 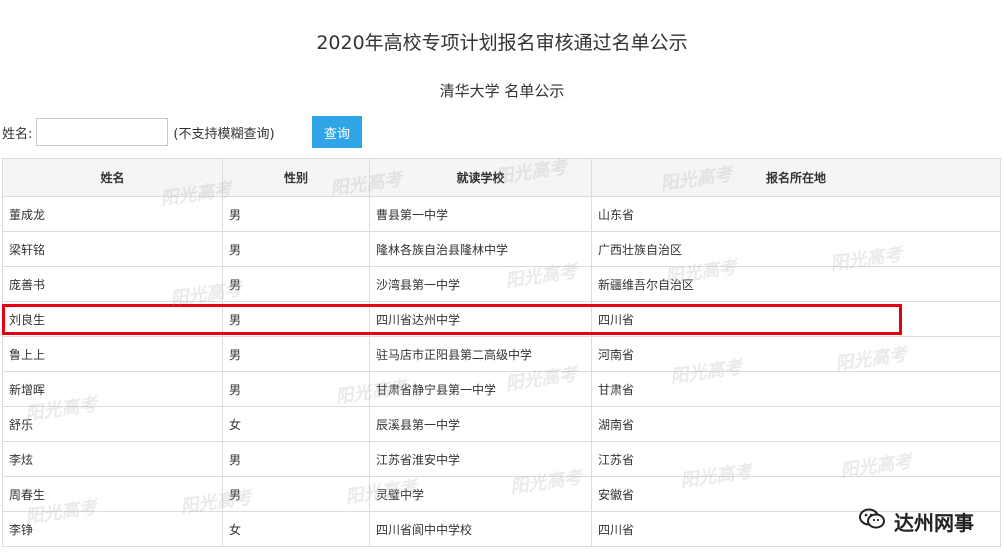 I want to click on search-hint: (不支持模糊查询), so click(x=224, y=134).